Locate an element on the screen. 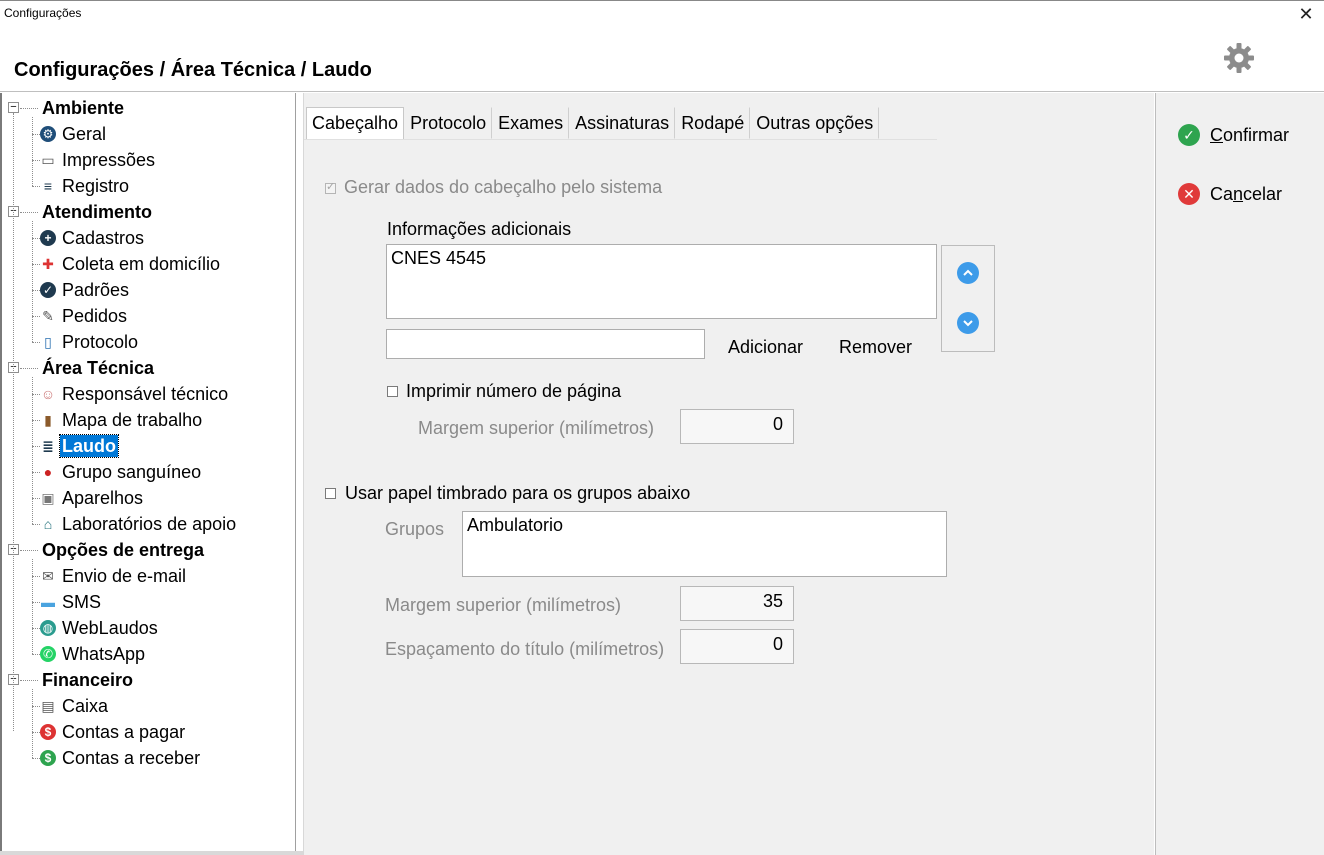 This screenshot has height=855, width=1324. move-up-button is located at coordinates (968, 273).